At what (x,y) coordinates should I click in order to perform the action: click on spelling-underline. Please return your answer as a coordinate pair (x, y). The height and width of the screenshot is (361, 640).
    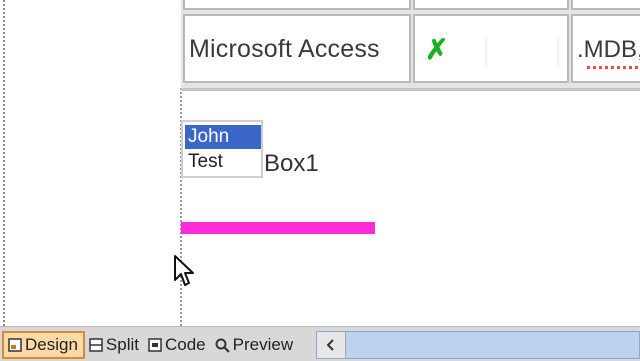
    Looking at the image, I should click on (613, 67).